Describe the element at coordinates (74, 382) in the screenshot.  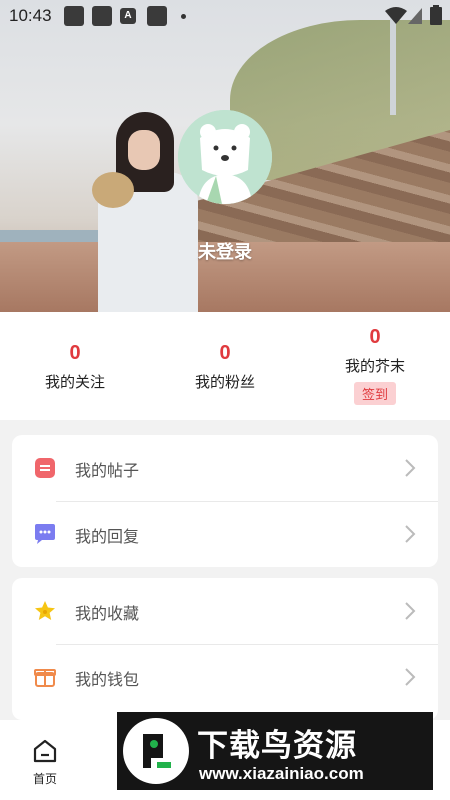
I see `following-label: 我的关注` at that location.